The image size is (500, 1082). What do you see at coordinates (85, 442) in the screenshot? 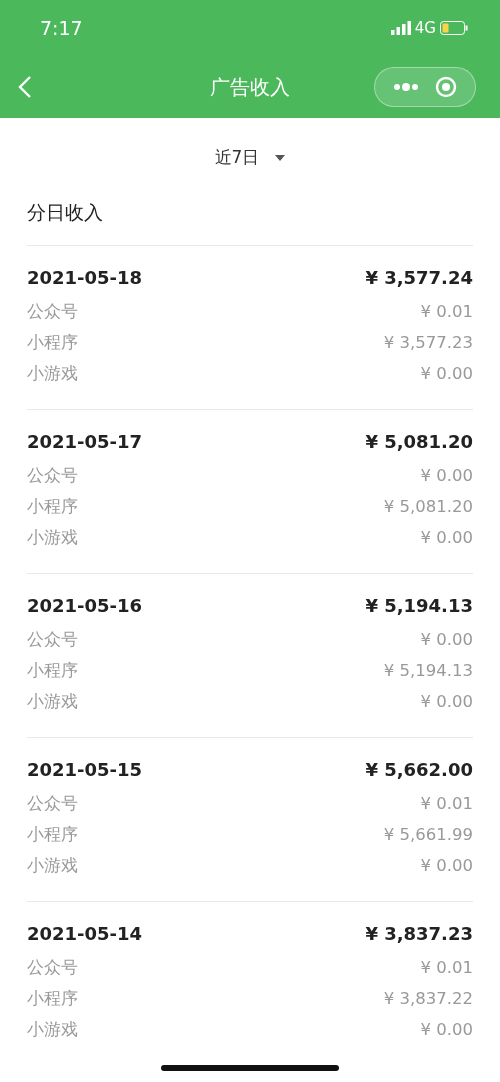
I see `date-label: 2021-05-17` at bounding box center [85, 442].